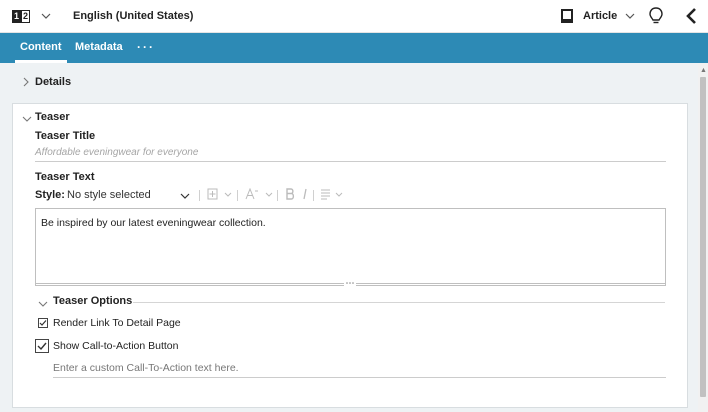  Describe the element at coordinates (290, 195) in the screenshot. I see `bold-icon` at that location.